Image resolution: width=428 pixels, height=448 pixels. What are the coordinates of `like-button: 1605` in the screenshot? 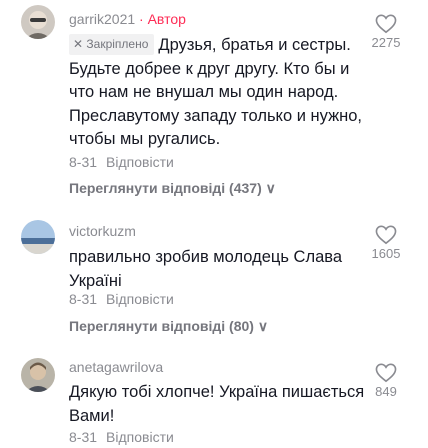 It's located at (386, 243).